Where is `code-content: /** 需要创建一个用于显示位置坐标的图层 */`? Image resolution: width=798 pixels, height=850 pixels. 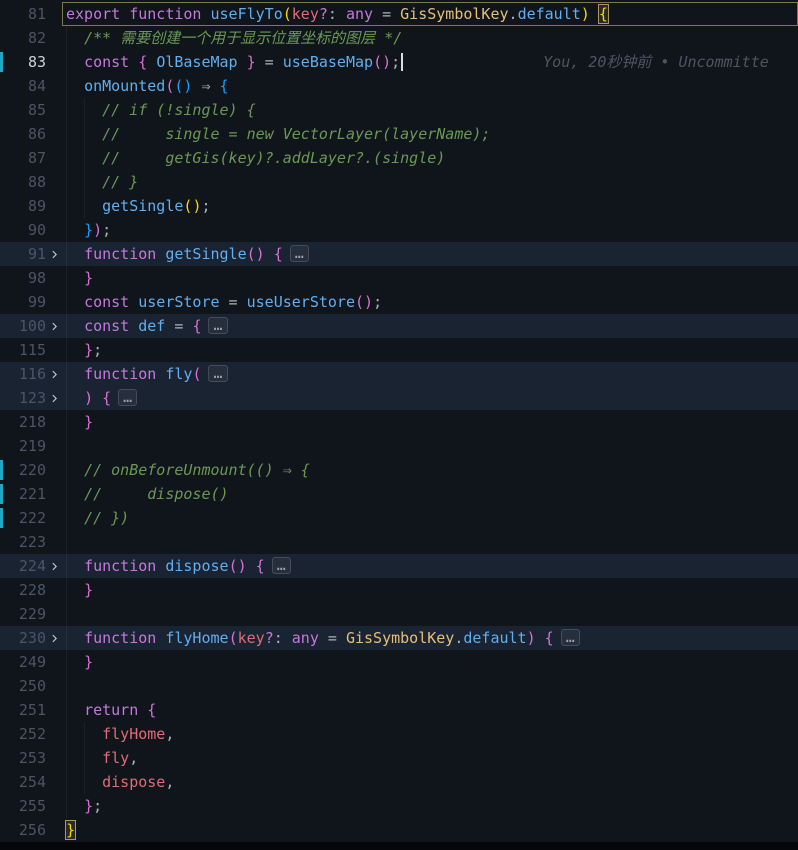
code-content: /** 需要创建一个用于显示位置坐标的图层 */ is located at coordinates (430, 38).